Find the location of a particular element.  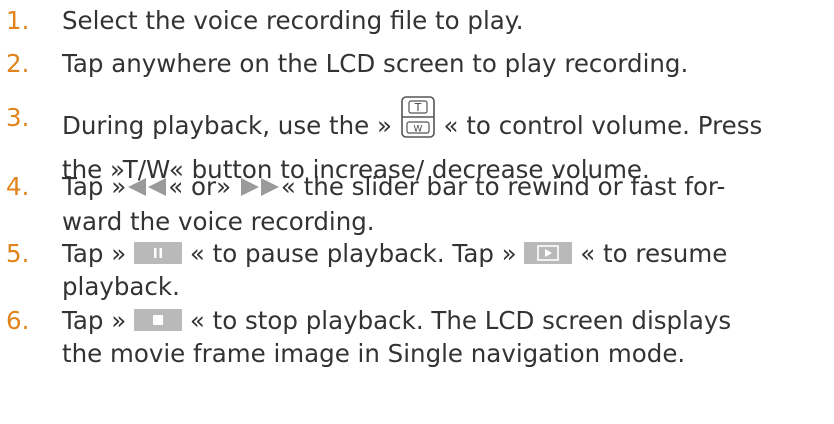

step-number: 3. is located at coordinates (18, 117).